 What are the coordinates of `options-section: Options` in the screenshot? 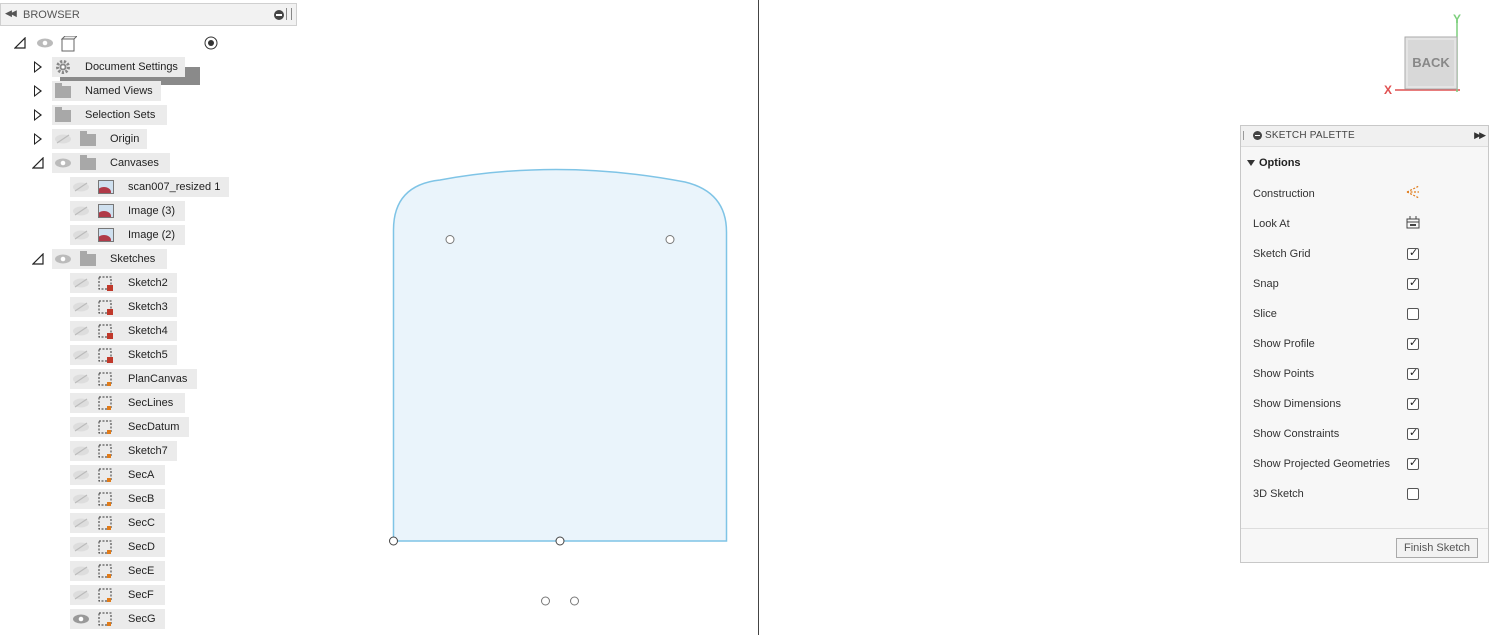 It's located at (1274, 163).